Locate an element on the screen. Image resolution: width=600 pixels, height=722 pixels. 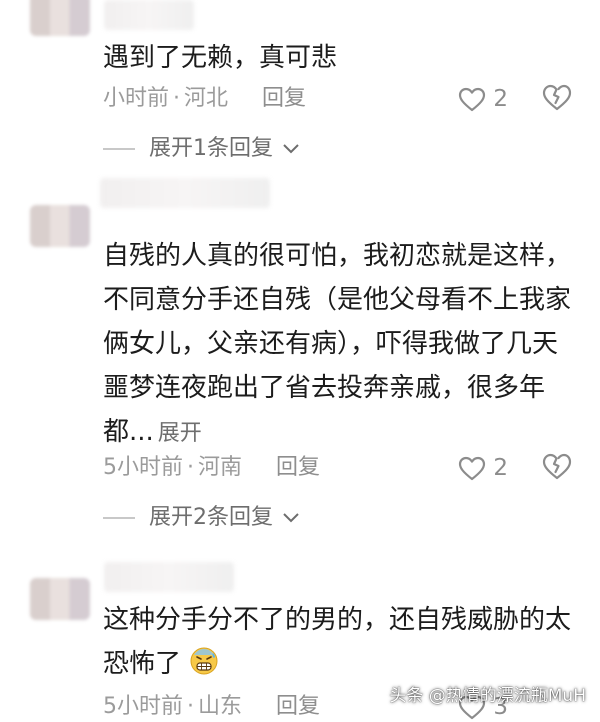
comment-time: 小时前 is located at coordinates (136, 98).